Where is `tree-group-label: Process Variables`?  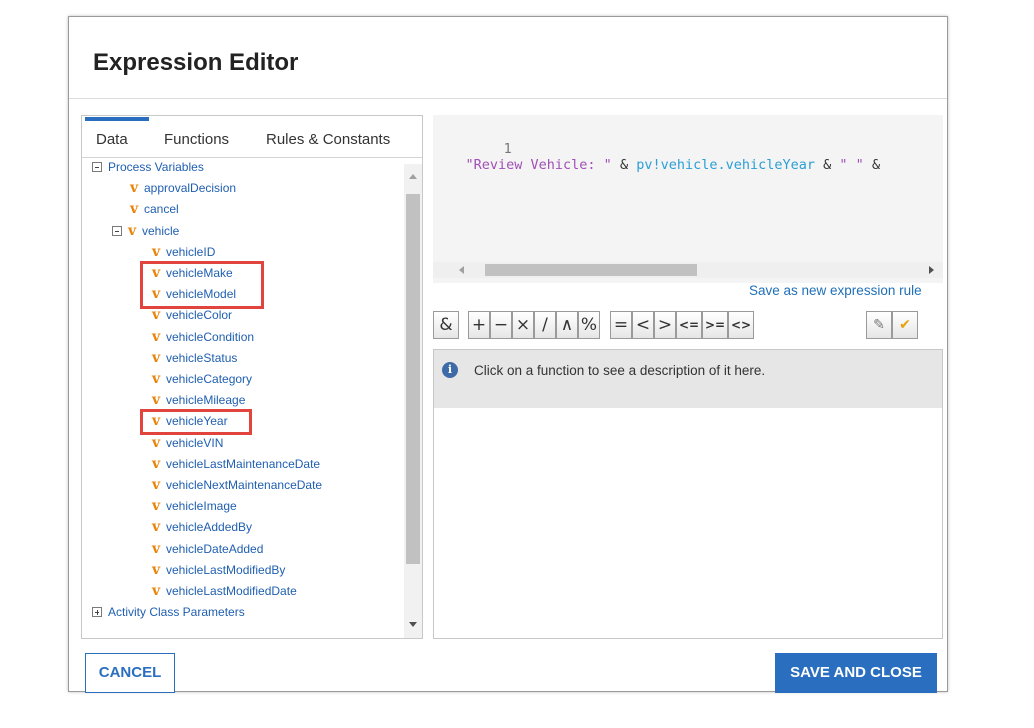 tree-group-label: Process Variables is located at coordinates (156, 167).